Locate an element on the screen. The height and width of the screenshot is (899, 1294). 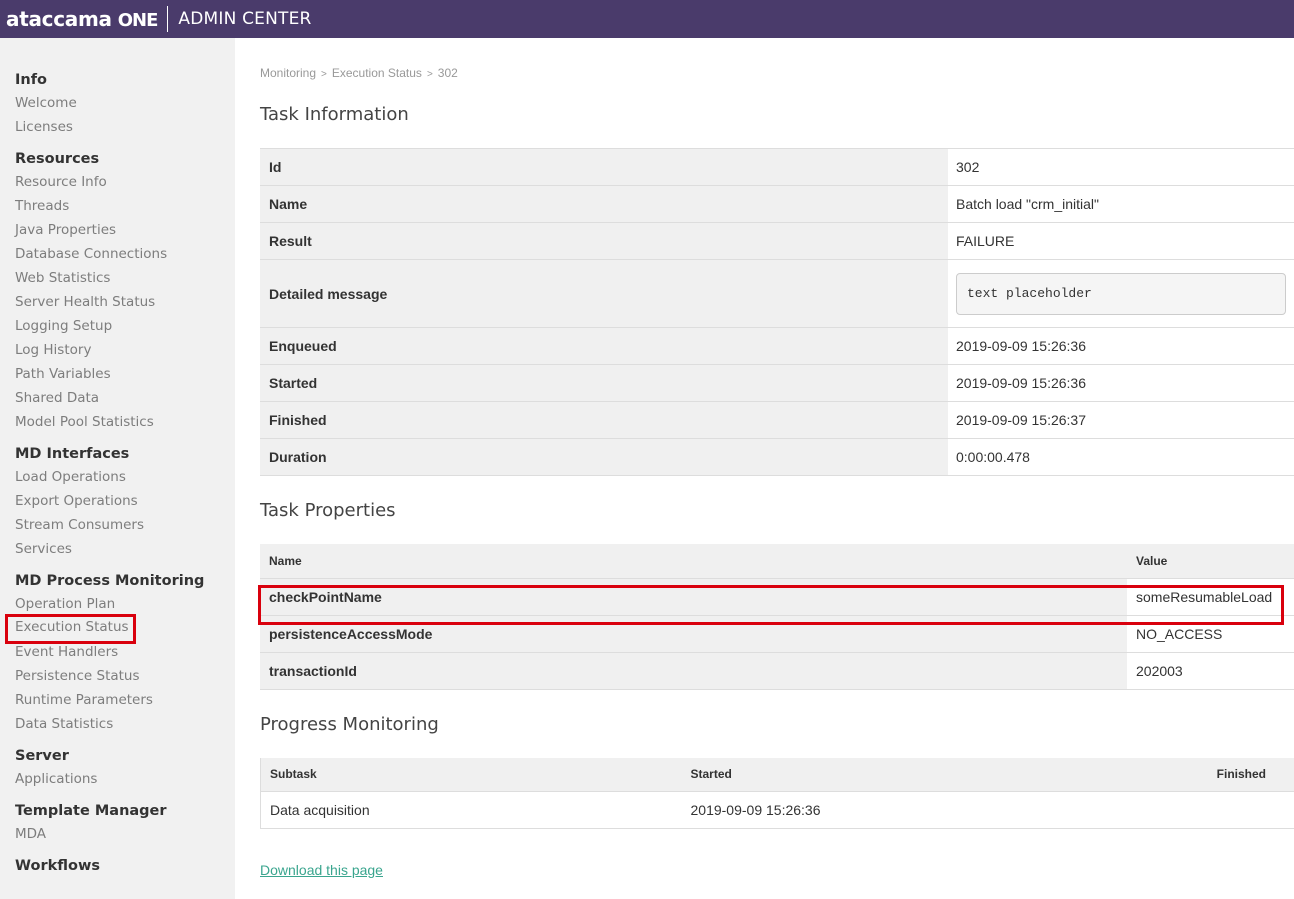
row-value: text placeholder is located at coordinates (1121, 293).